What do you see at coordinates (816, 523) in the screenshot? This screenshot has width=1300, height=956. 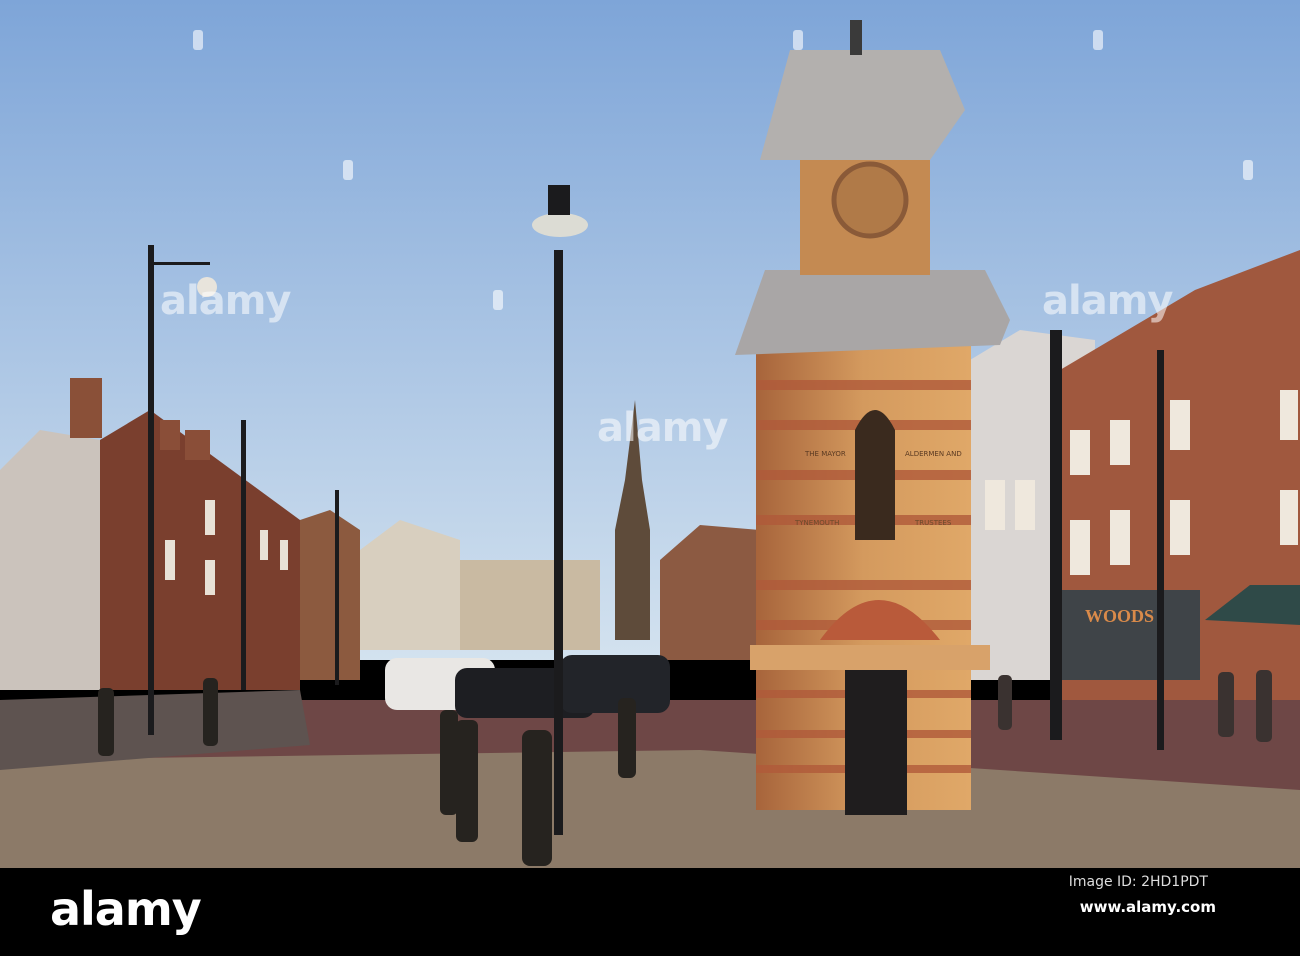 I see `inscription-line-3: TYNEMOUTH` at bounding box center [816, 523].